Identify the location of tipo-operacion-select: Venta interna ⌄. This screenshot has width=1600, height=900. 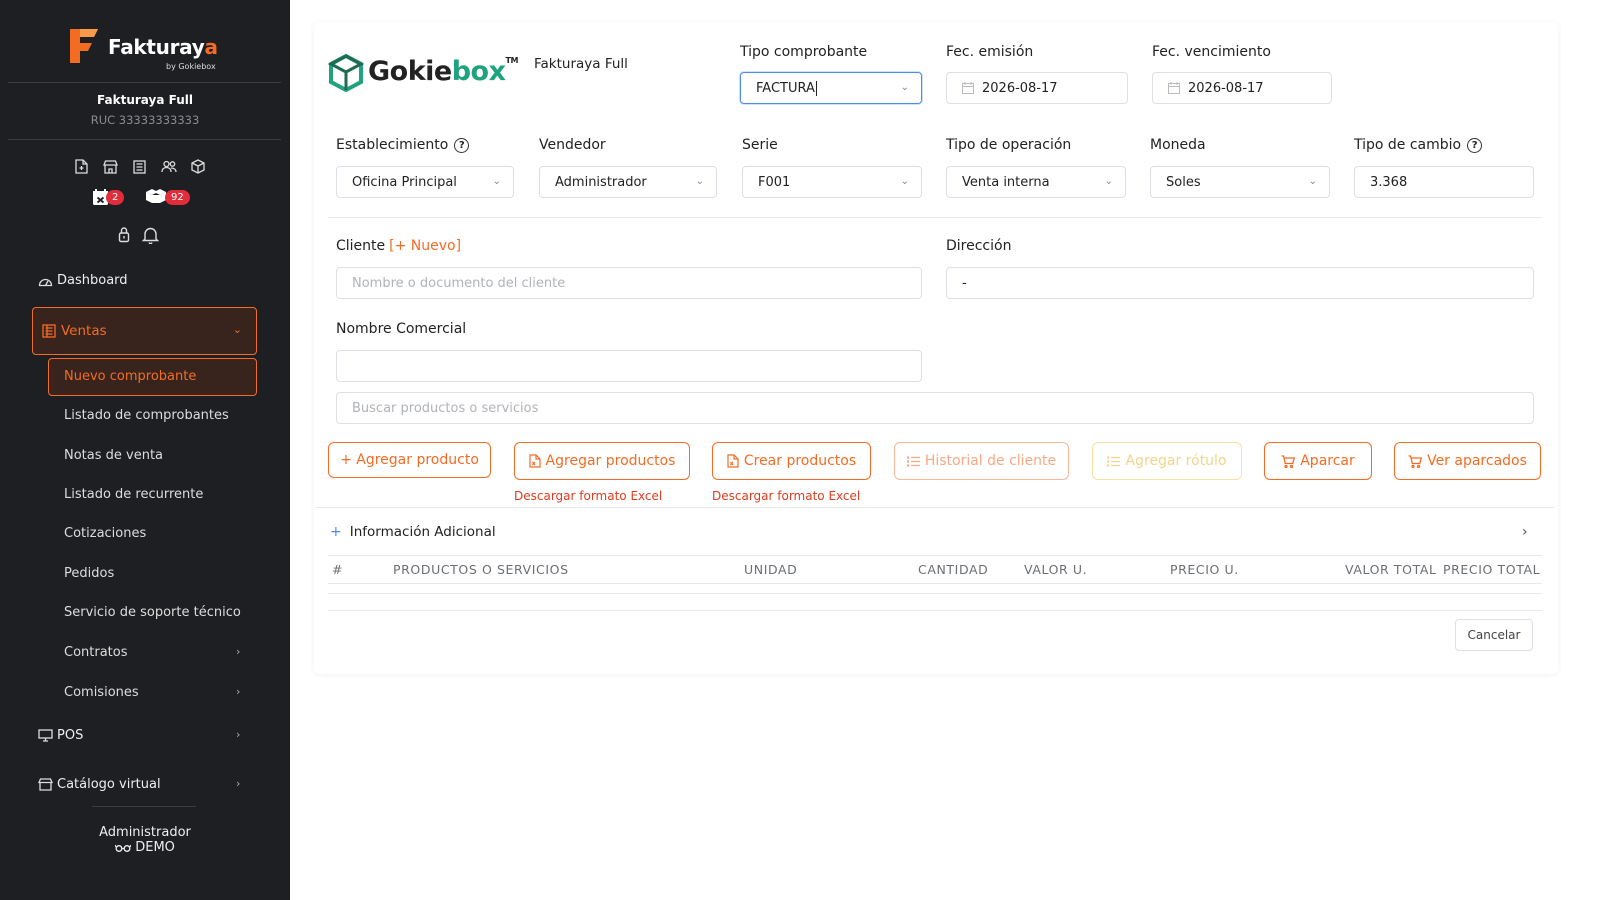
(1036, 182).